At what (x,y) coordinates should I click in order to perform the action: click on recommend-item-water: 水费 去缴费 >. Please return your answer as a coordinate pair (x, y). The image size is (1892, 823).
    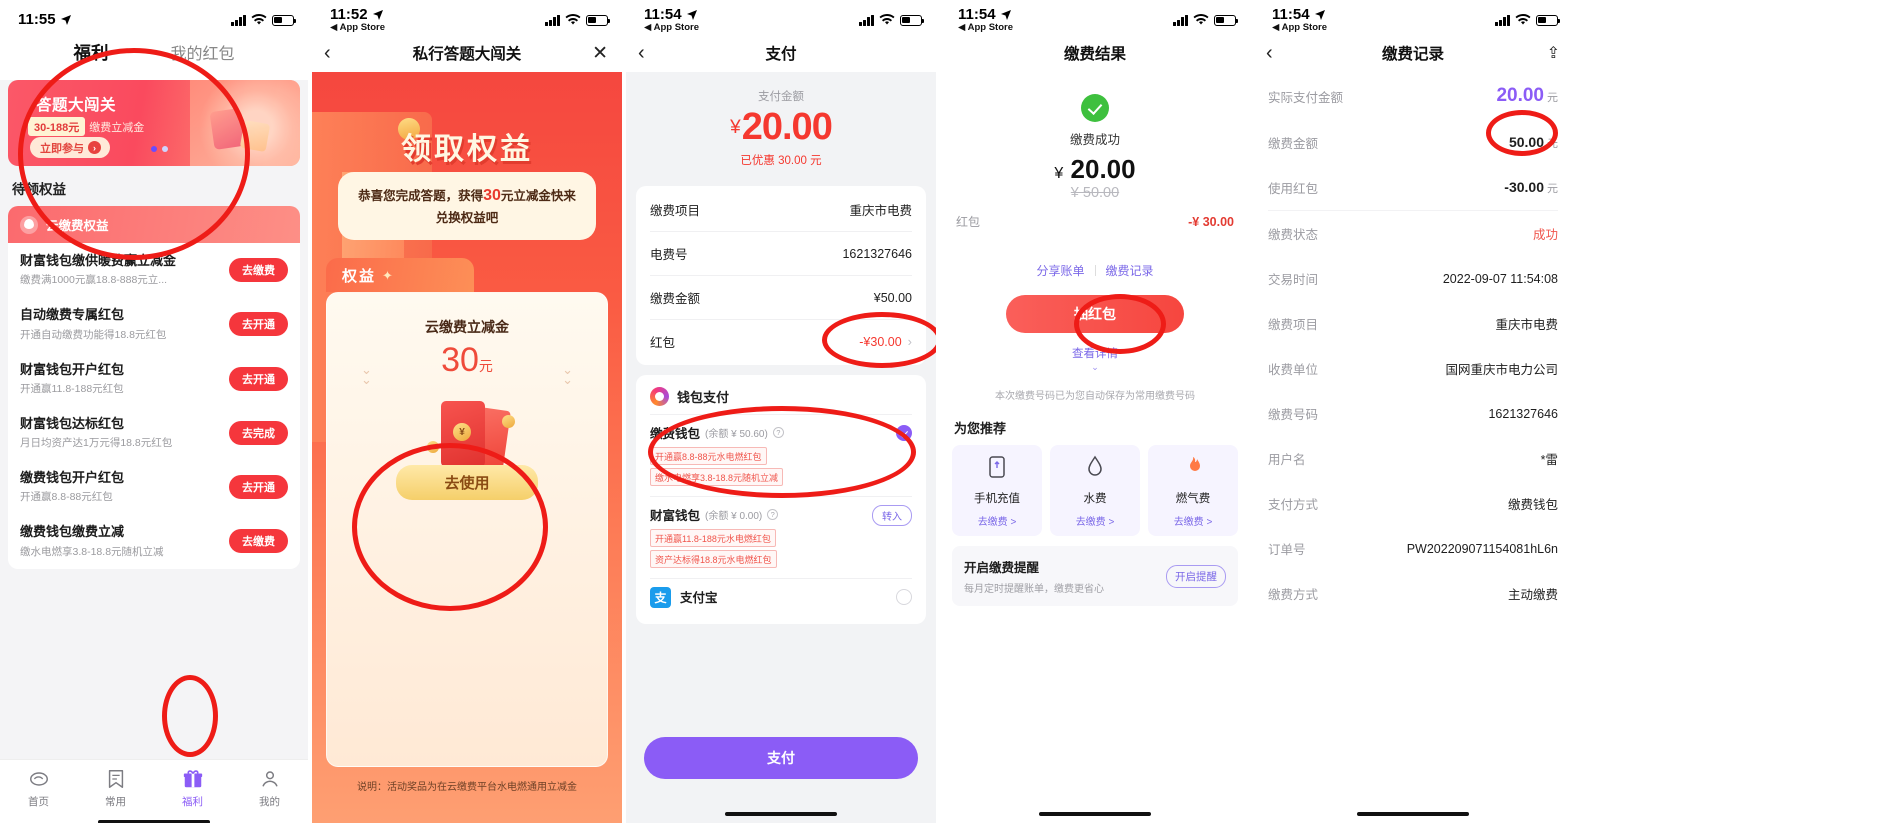
    Looking at the image, I should click on (1095, 490).